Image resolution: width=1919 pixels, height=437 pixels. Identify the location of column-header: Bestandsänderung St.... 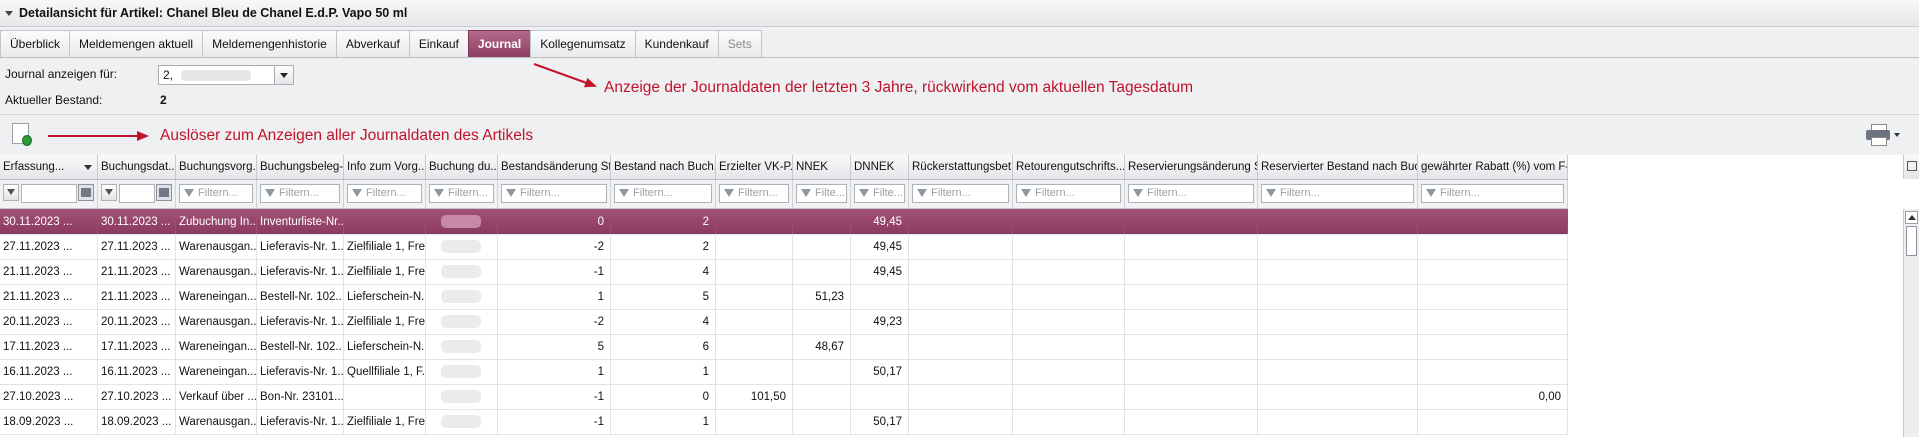
(554, 167).